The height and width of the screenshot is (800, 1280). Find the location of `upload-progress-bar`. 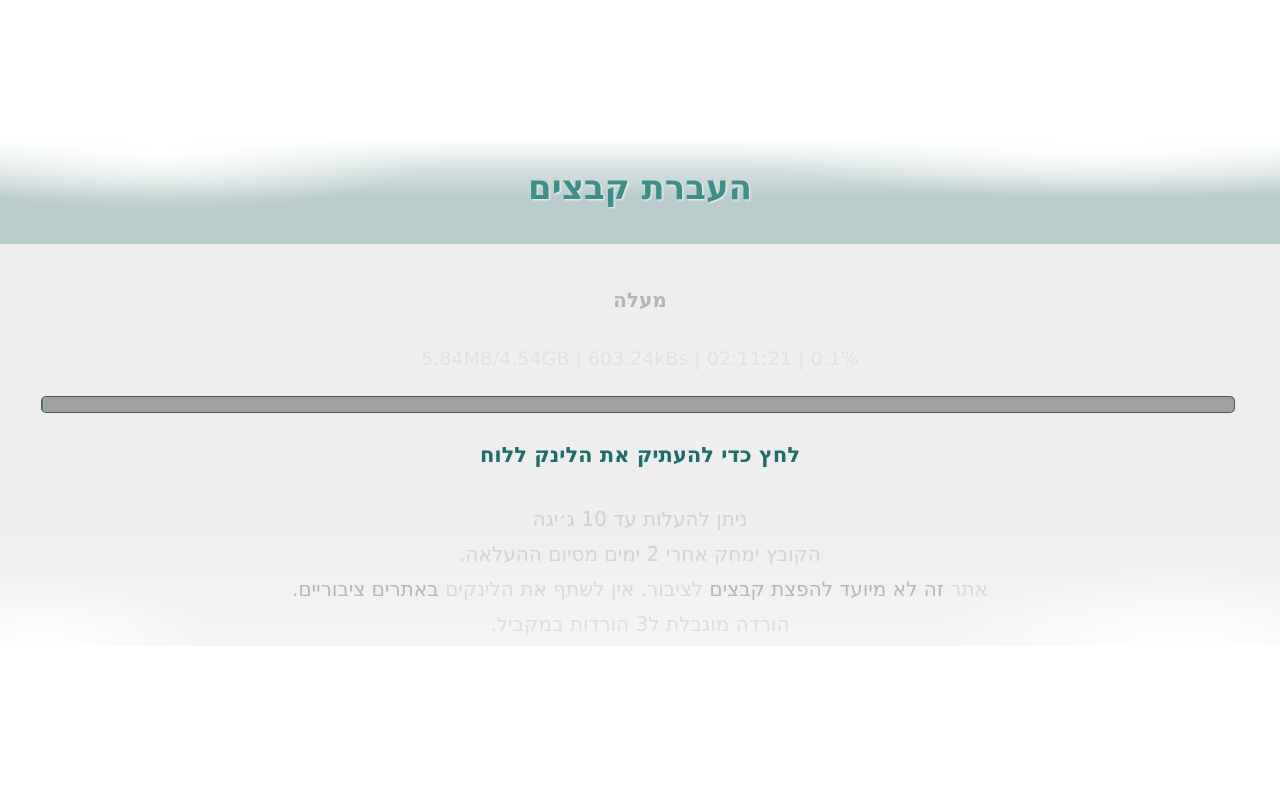

upload-progress-bar is located at coordinates (638, 404).